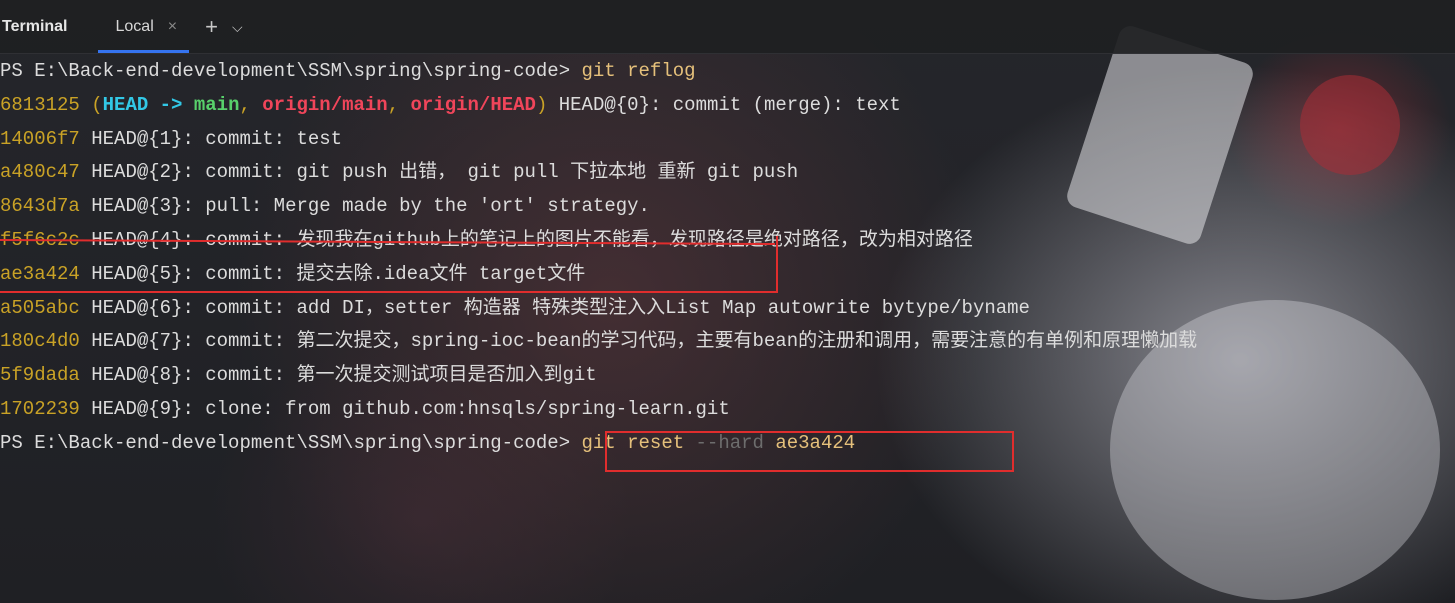 This screenshot has height=603, width=1455. What do you see at coordinates (171, 104) in the screenshot?
I see `ref-arrow: ->` at bounding box center [171, 104].